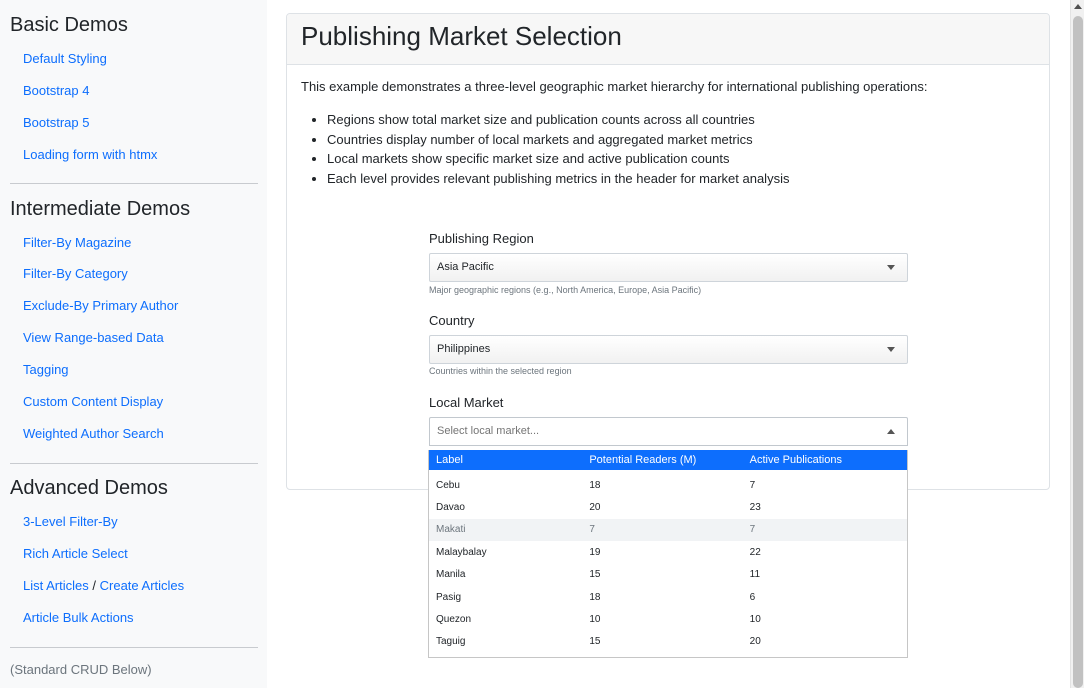 The image size is (1084, 688). I want to click on option-active-publications: 11, so click(755, 575).